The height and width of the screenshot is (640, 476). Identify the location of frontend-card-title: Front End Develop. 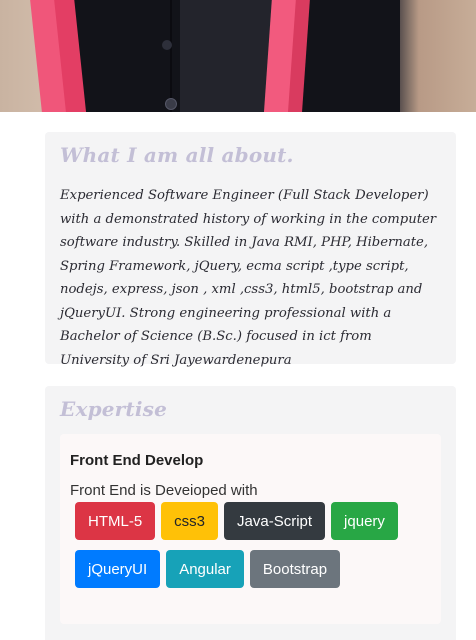
(137, 460).